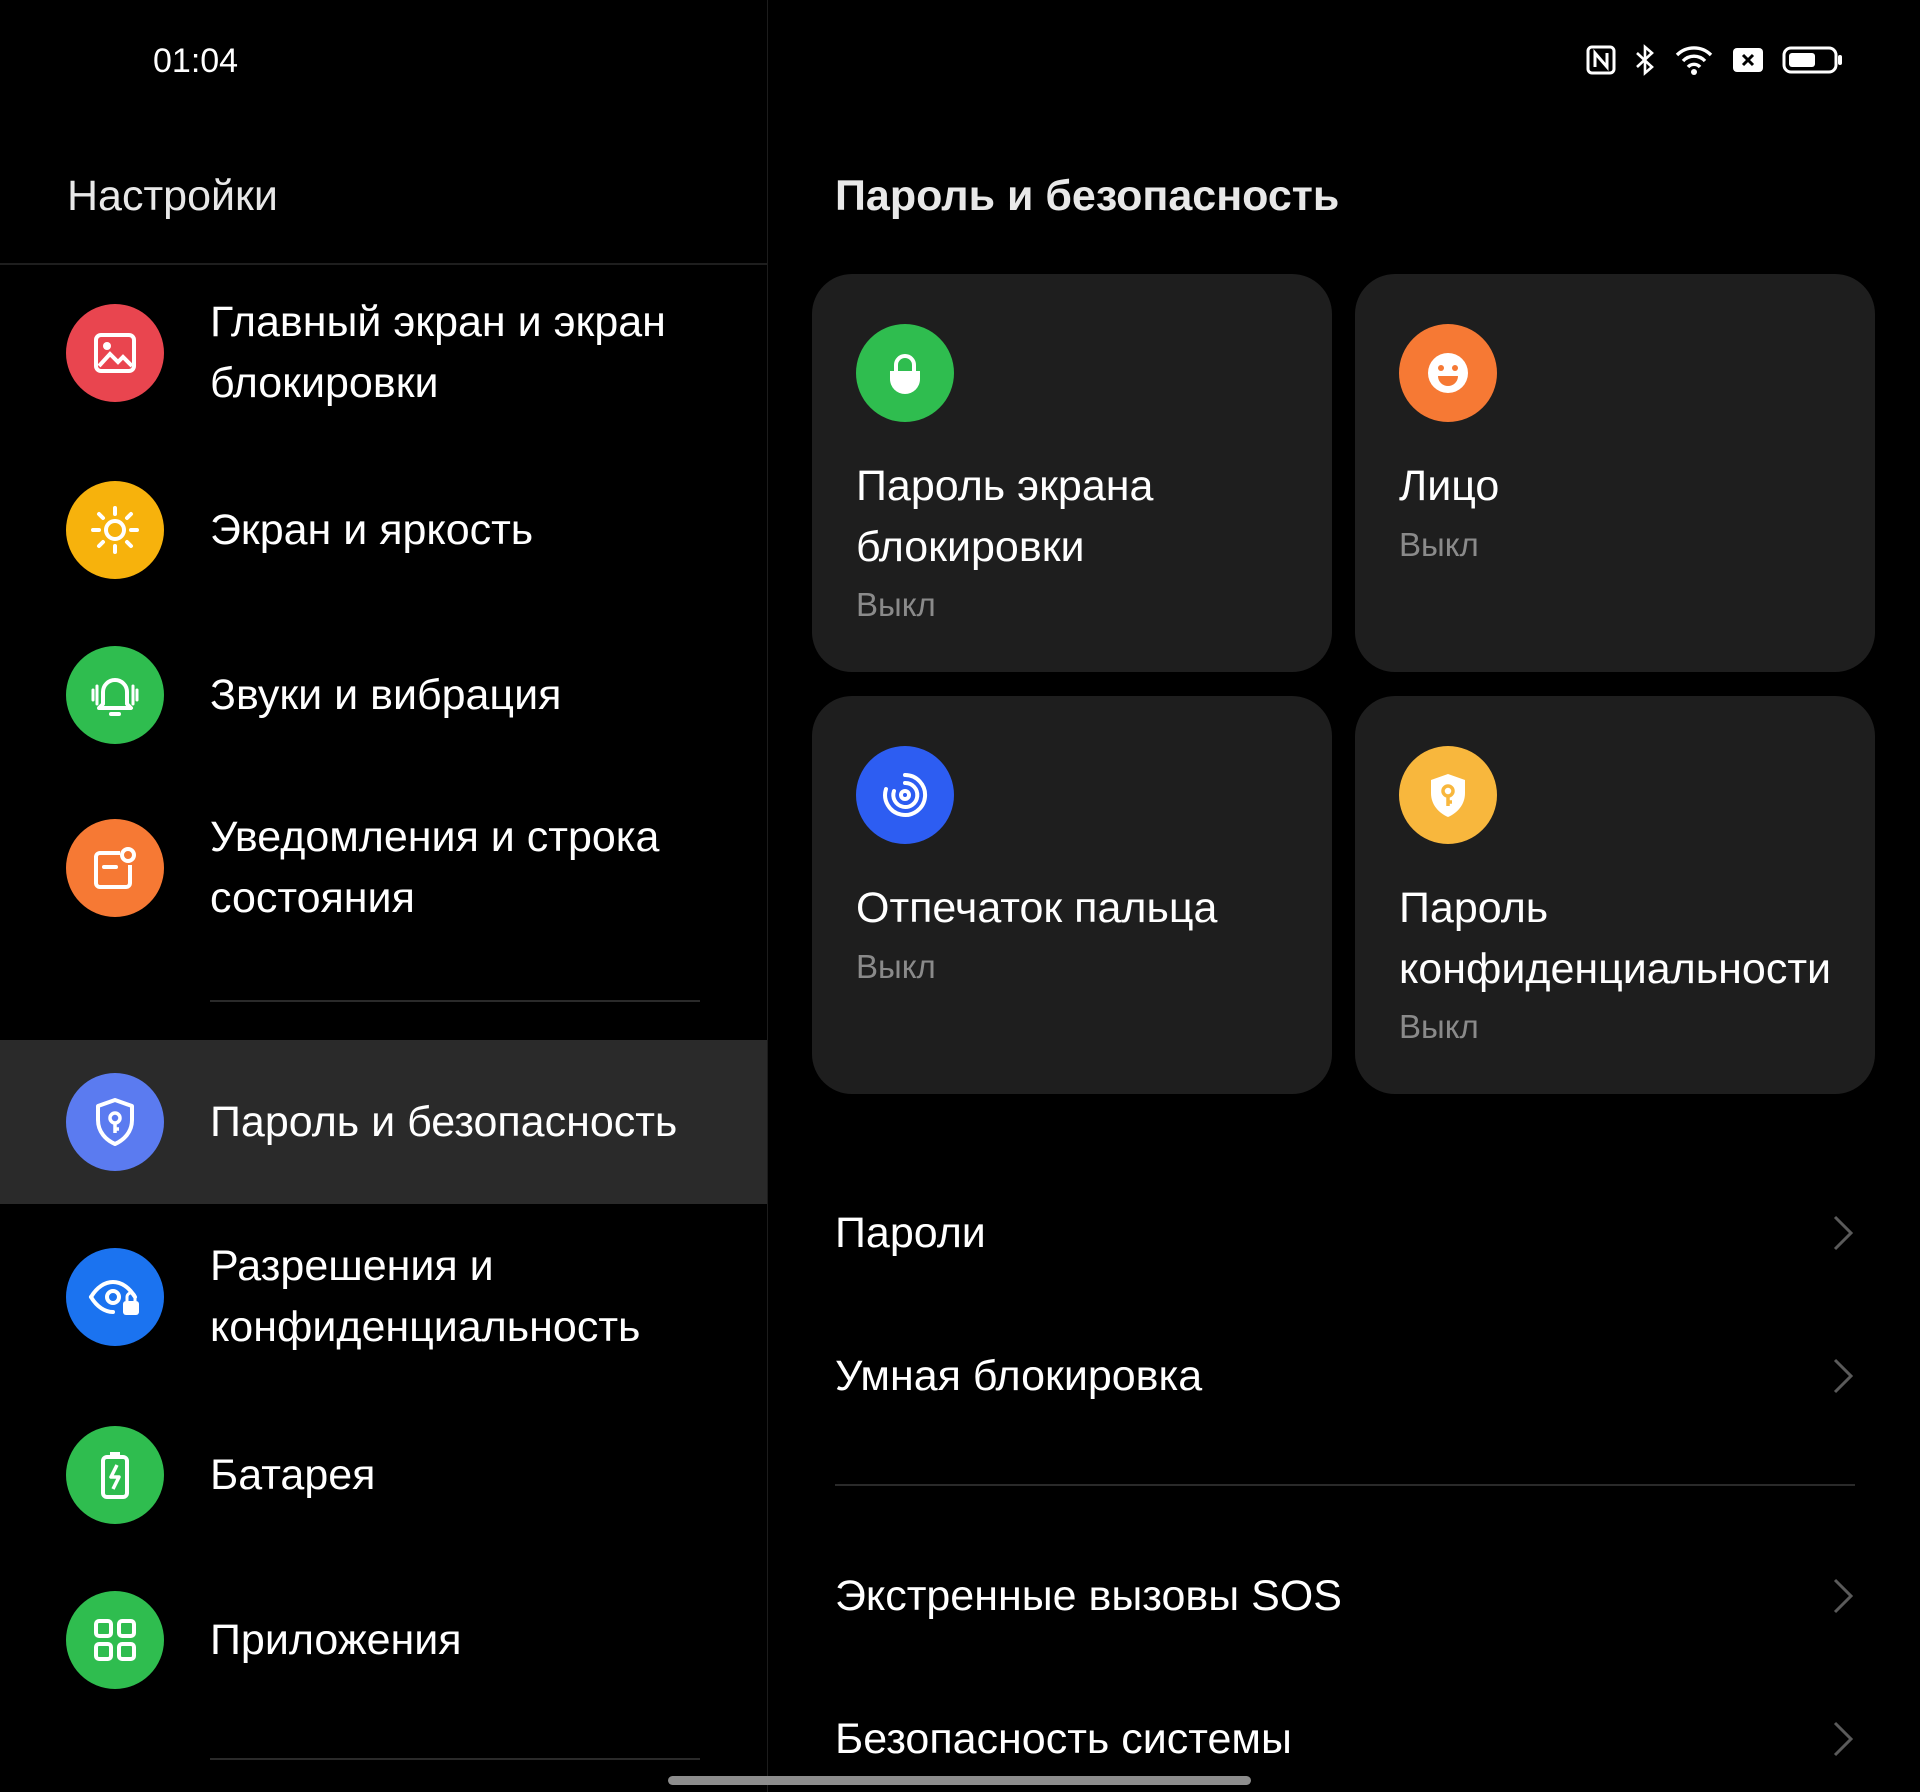 The image size is (1920, 1792). What do you see at coordinates (1345, 1739) in the screenshot?
I see `row-system-security: Безопасность системы` at bounding box center [1345, 1739].